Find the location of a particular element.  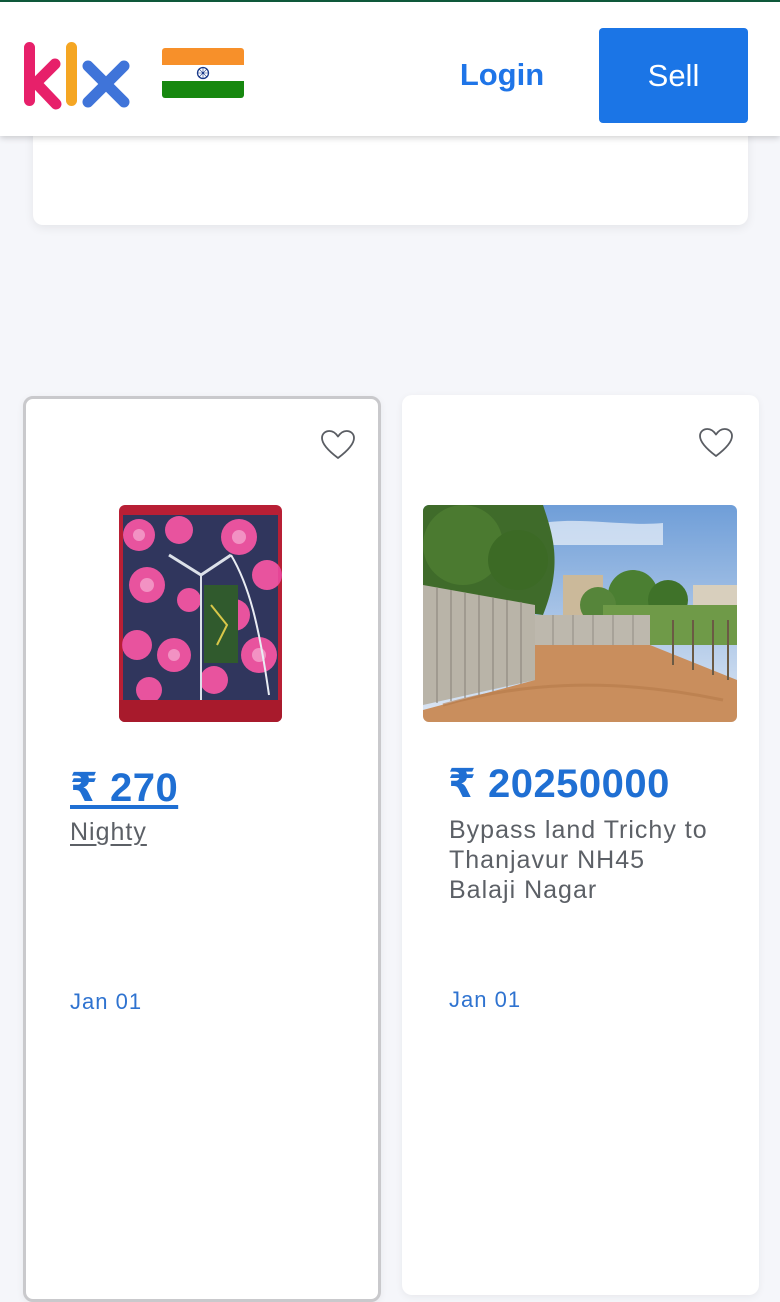

sell-button: Sell is located at coordinates (673, 75).